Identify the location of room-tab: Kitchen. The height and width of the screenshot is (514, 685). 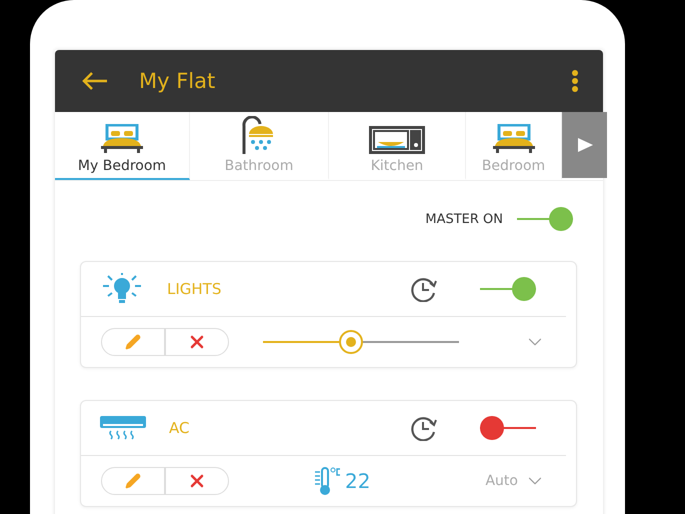
(397, 146).